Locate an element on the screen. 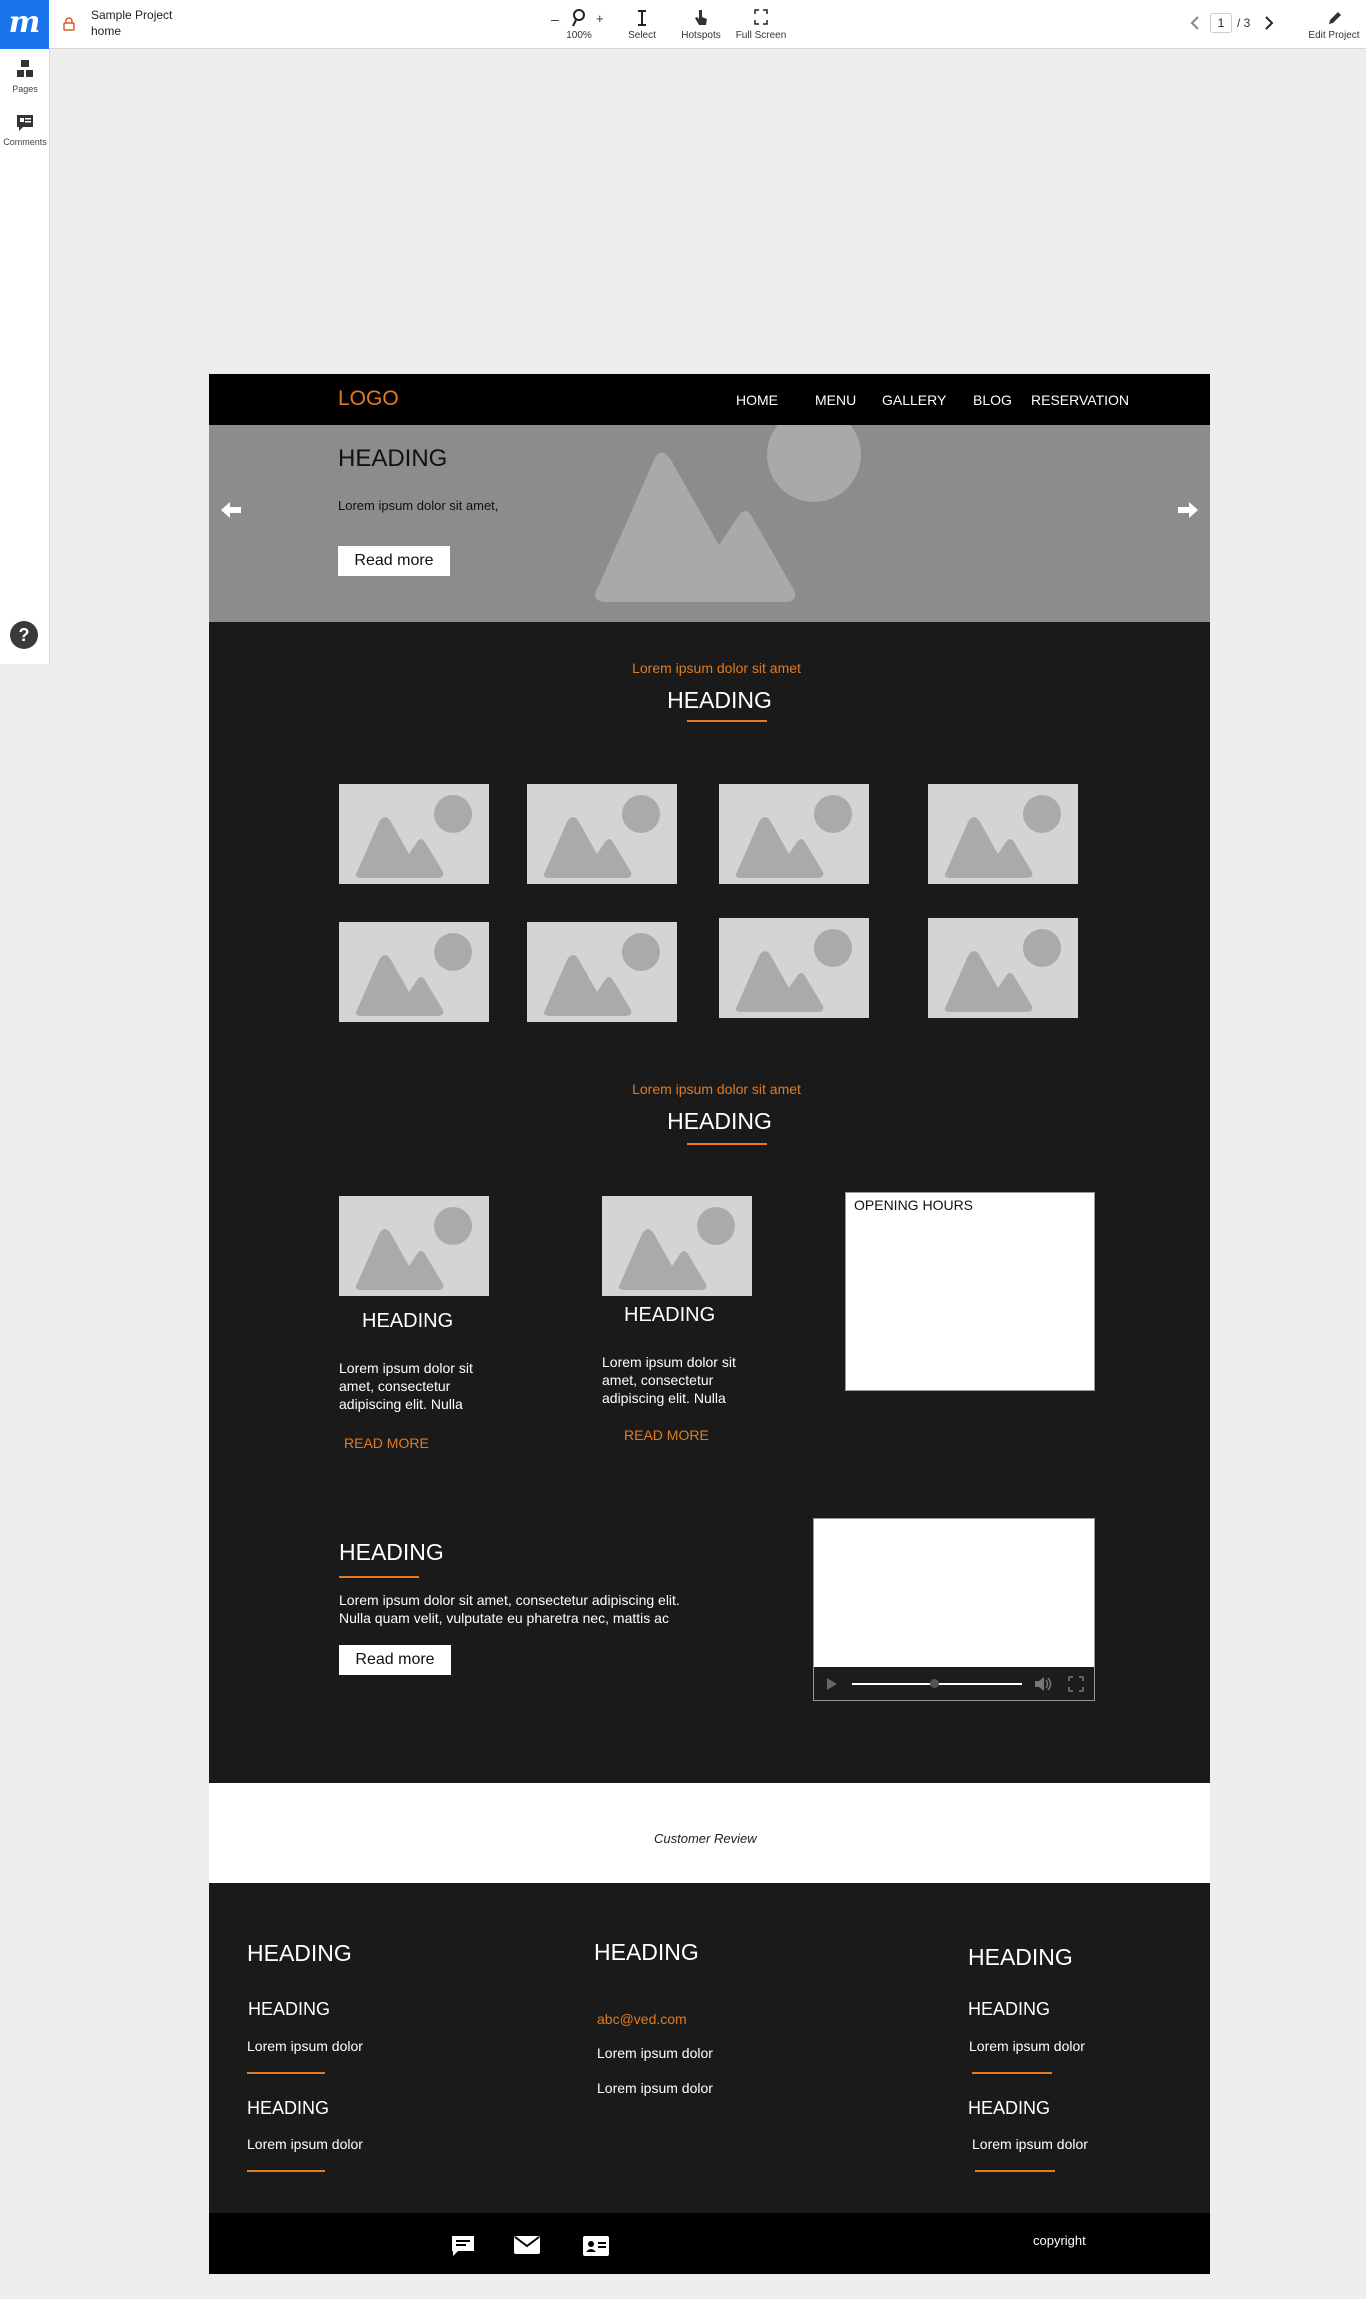 This screenshot has height=2299, width=1366. marvel-logo: m is located at coordinates (24, 24).